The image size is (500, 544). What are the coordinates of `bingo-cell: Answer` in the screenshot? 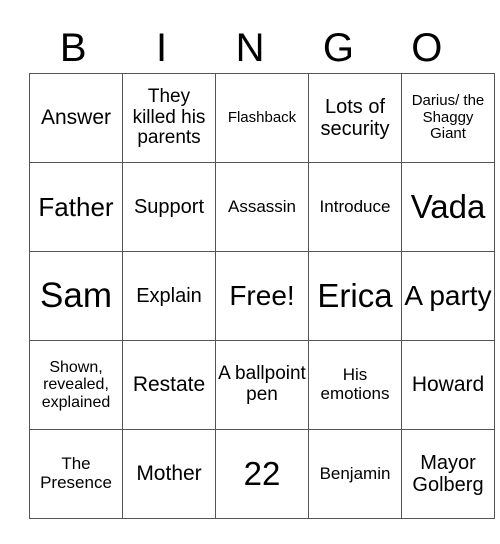 It's located at (76, 118).